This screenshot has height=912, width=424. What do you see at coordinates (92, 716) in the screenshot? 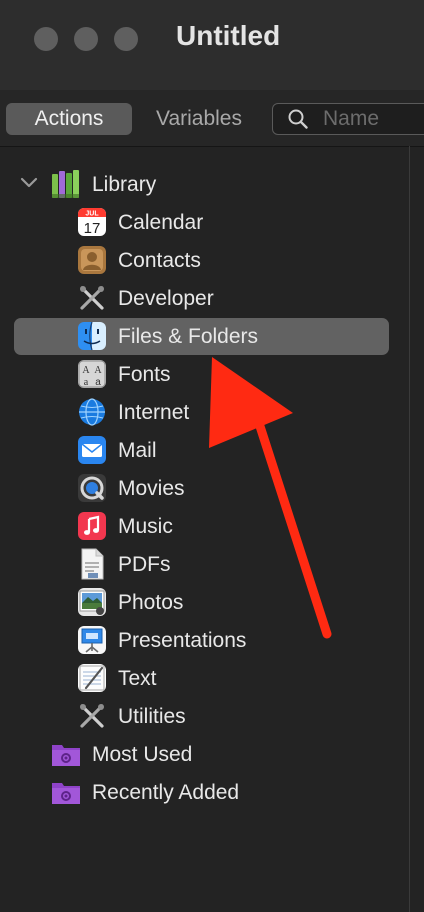
I see `utilities-icon` at bounding box center [92, 716].